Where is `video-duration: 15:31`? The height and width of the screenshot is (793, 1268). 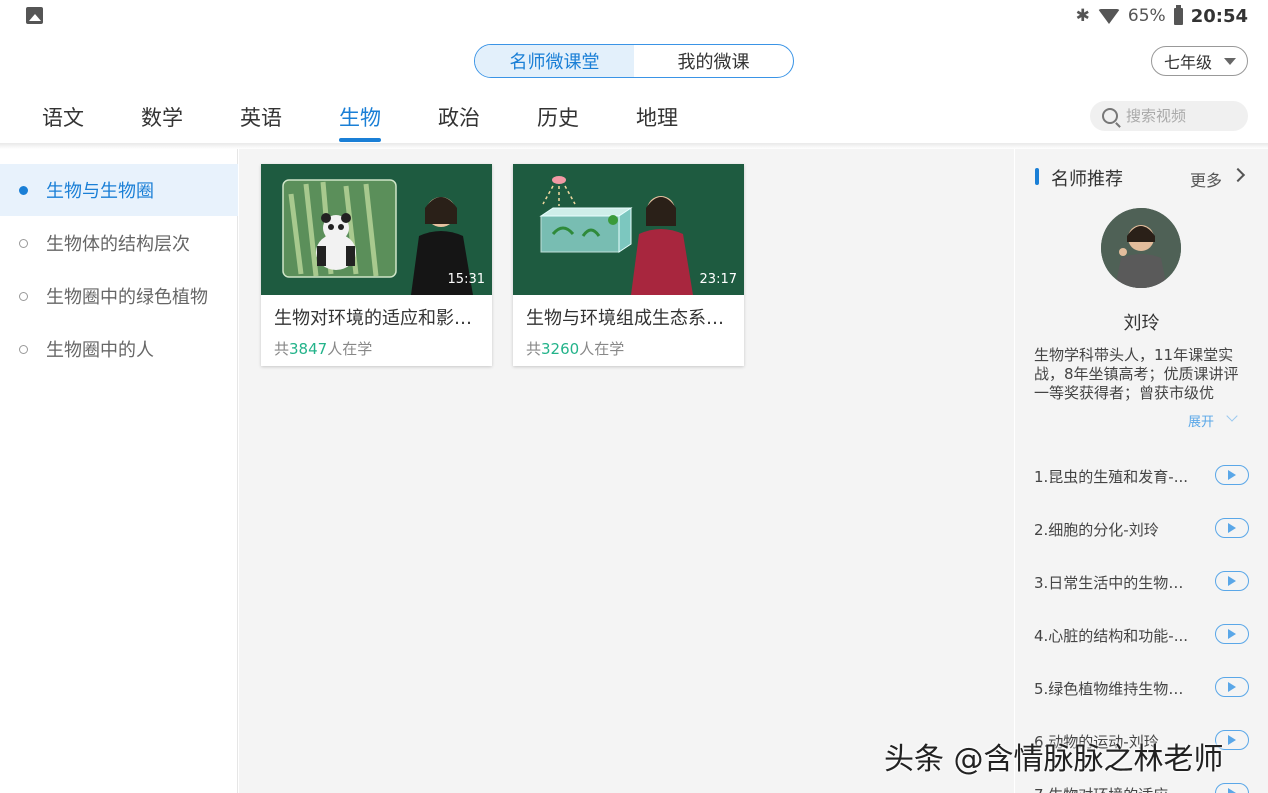
video-duration: 15:31 is located at coordinates (466, 279).